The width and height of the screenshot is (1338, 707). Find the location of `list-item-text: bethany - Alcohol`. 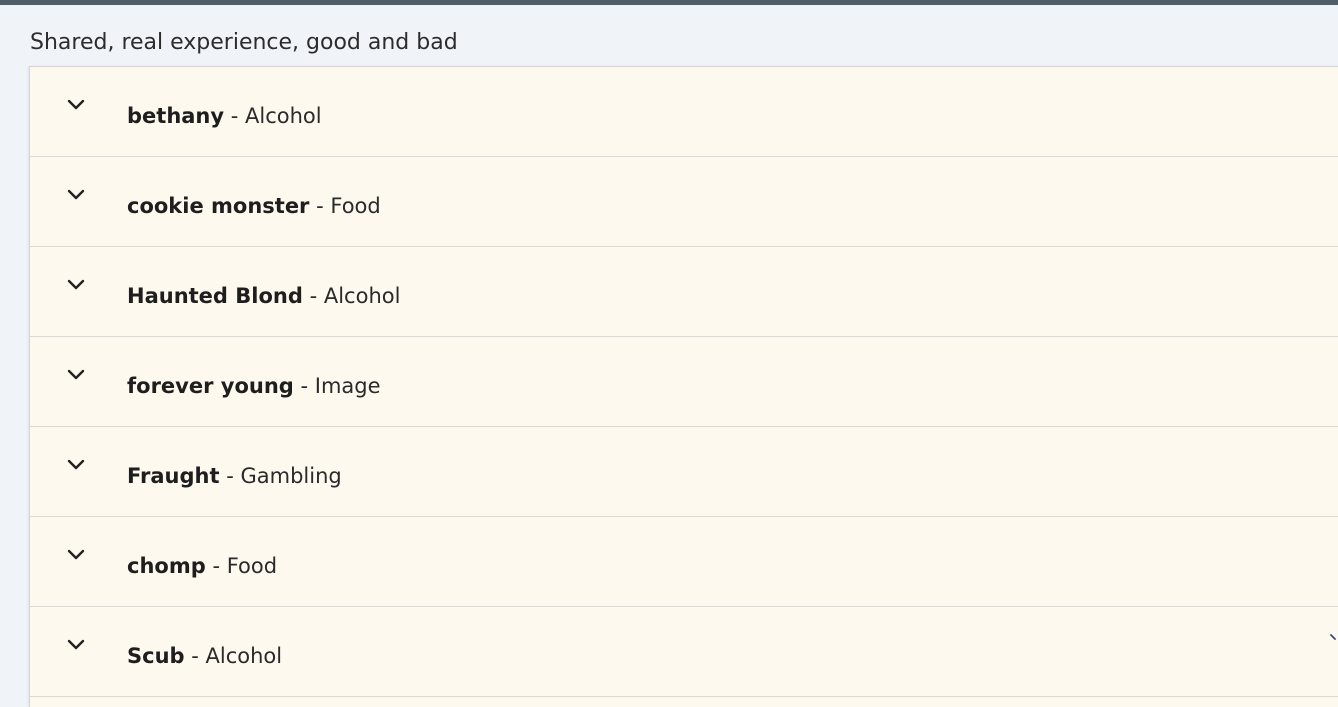

list-item-text: bethany - Alcohol is located at coordinates (224, 116).